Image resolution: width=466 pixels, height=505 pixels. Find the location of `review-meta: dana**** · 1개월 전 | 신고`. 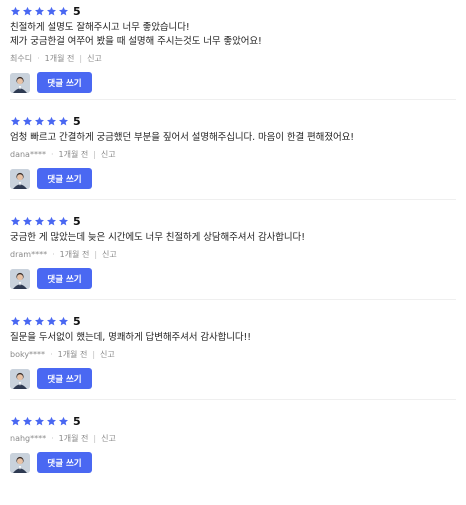

review-meta: dana**** · 1개월 전 | 신고 is located at coordinates (233, 154).